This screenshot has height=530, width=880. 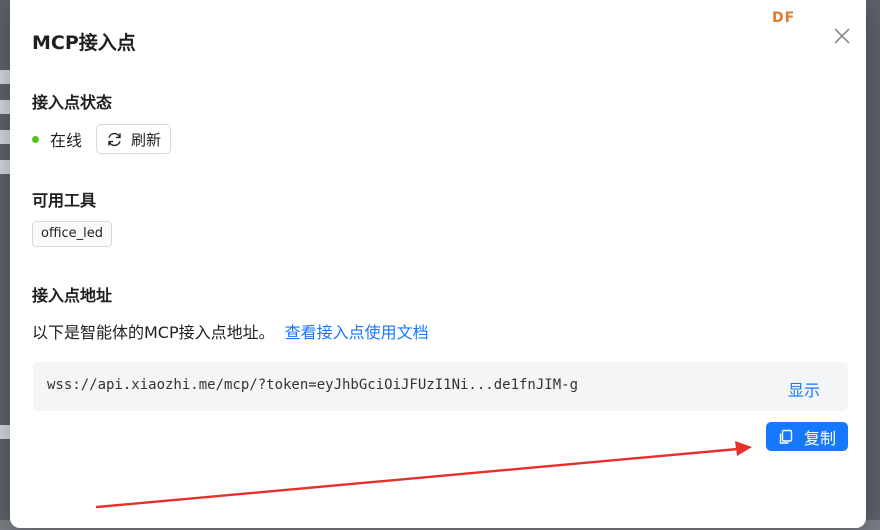 I want to click on tool-tag: office_led, so click(x=72, y=234).